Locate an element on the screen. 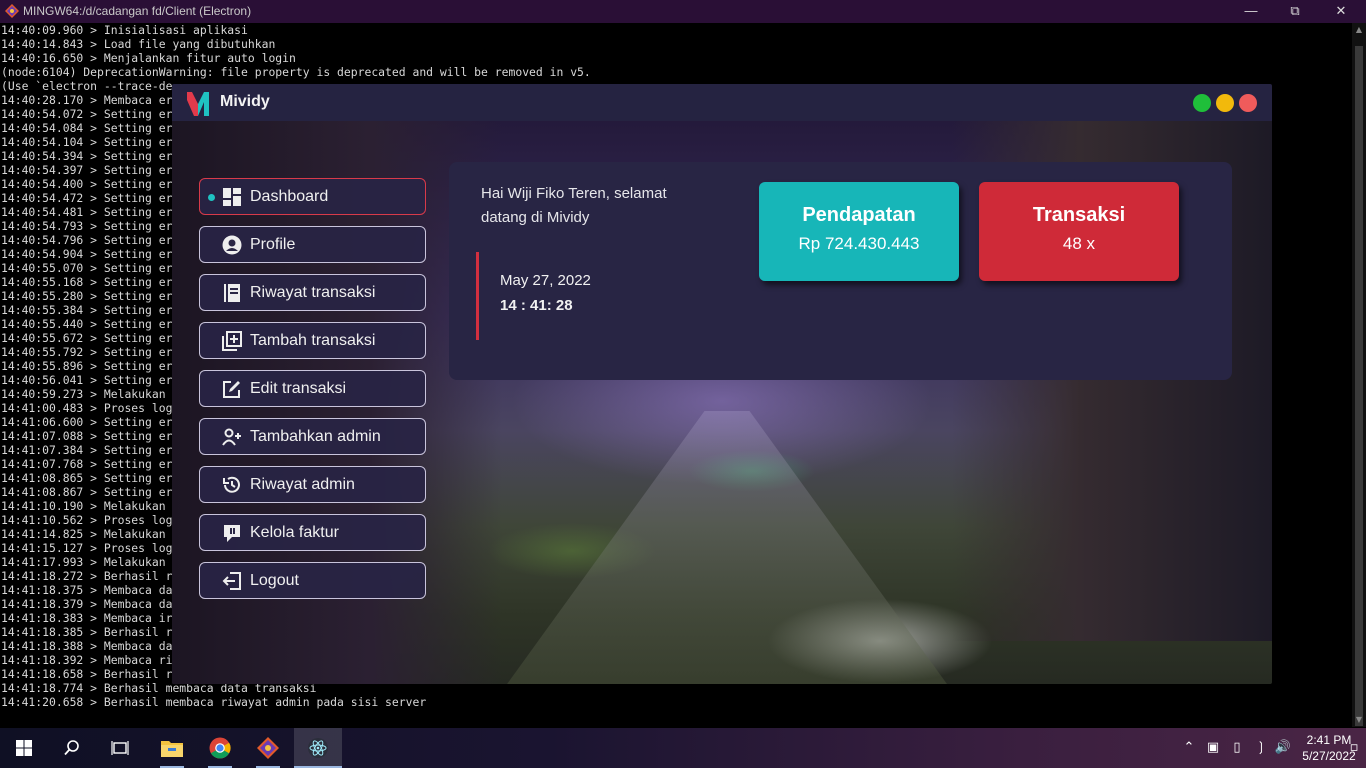 This screenshot has height=768, width=1366. mividy-logo-icon is located at coordinates (198, 104).